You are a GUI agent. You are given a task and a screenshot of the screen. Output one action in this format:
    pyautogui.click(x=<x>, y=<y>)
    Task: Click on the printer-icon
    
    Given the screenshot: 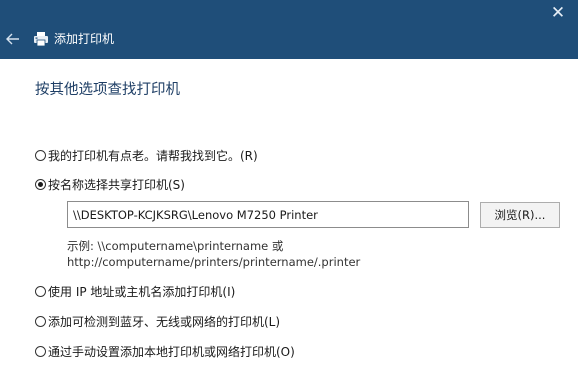 What is the action you would take?
    pyautogui.click(x=41, y=39)
    